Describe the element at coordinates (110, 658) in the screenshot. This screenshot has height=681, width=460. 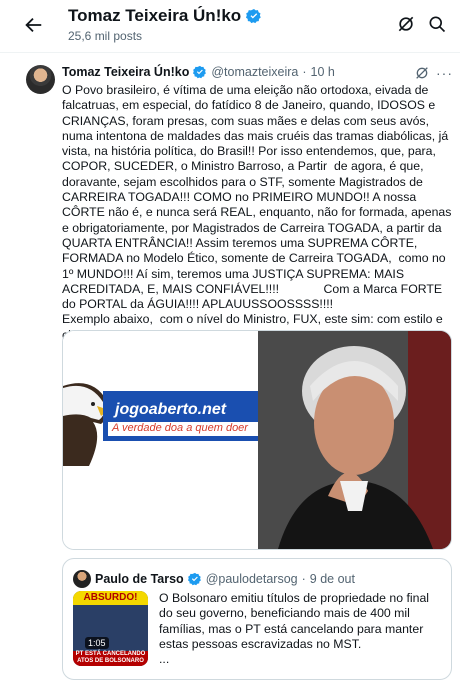
I see `thumbnail-caption: PT ESTÁ CANCELANDO ATOS DE BOLSONARO` at that location.